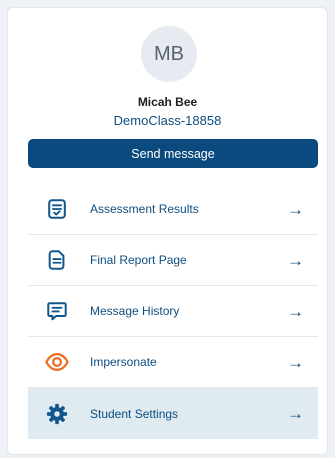  Describe the element at coordinates (169, 54) in the screenshot. I see `avatar: MB` at that location.